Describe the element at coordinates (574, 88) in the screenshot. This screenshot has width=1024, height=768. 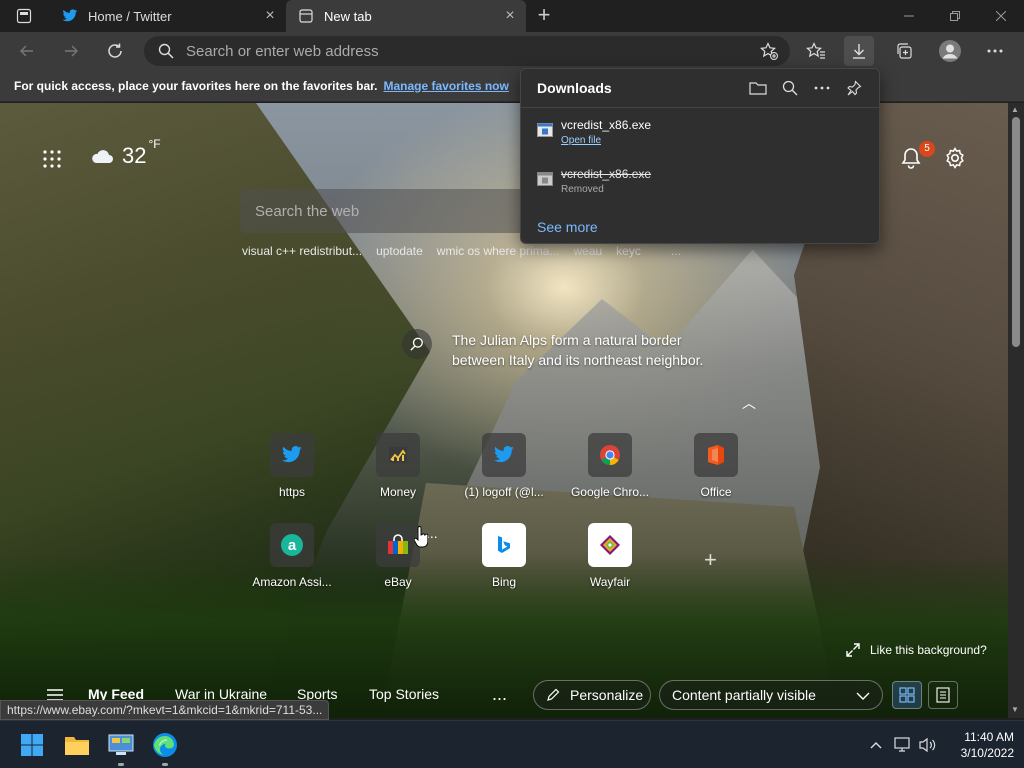
I see `downloads-title: Downloads` at that location.